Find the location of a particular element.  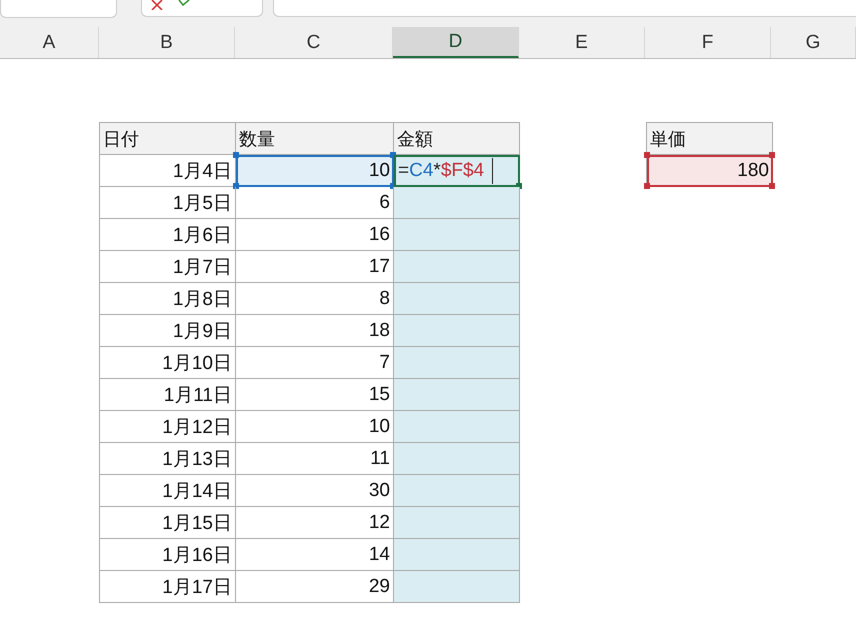

date-cell: 1月17日 is located at coordinates (168, 587).